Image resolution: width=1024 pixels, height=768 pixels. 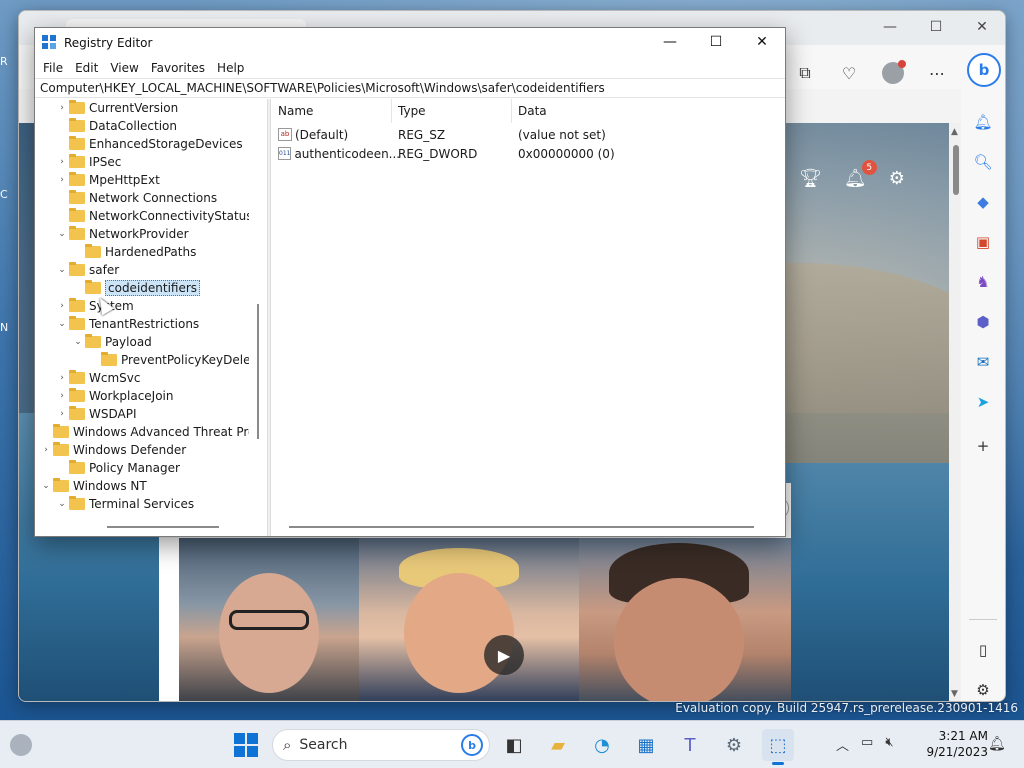 What do you see at coordinates (122, 234) in the screenshot?
I see `tree-key: ⌄ NetworkProvider` at bounding box center [122, 234].